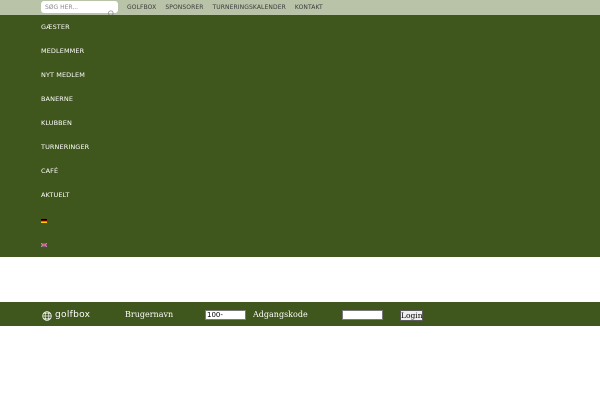  What do you see at coordinates (56, 123) in the screenshot?
I see `menu-item-klubben: KLUBBEN` at bounding box center [56, 123].